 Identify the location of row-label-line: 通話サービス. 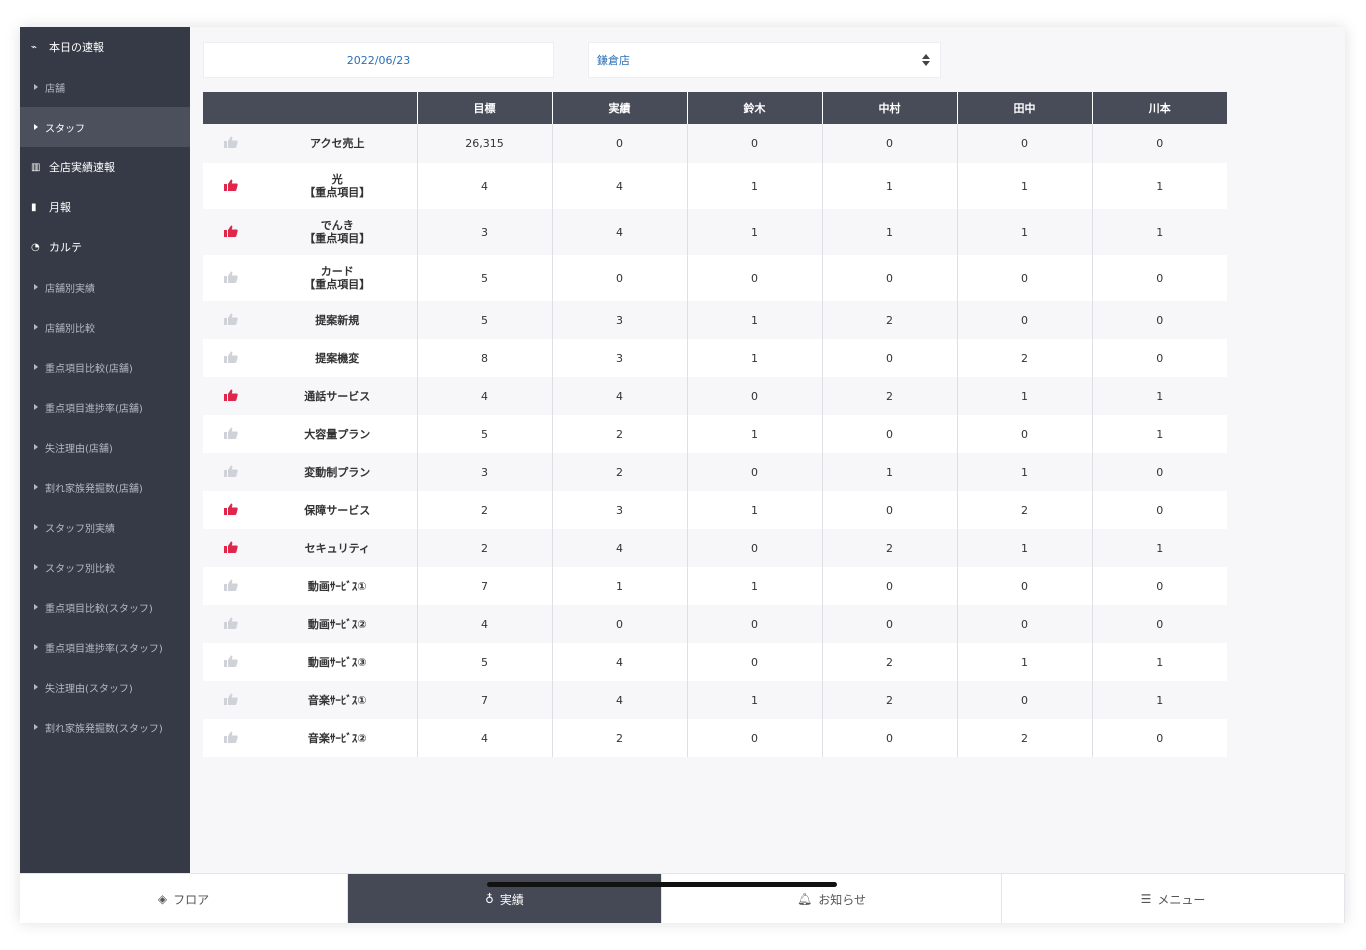
(337, 396).